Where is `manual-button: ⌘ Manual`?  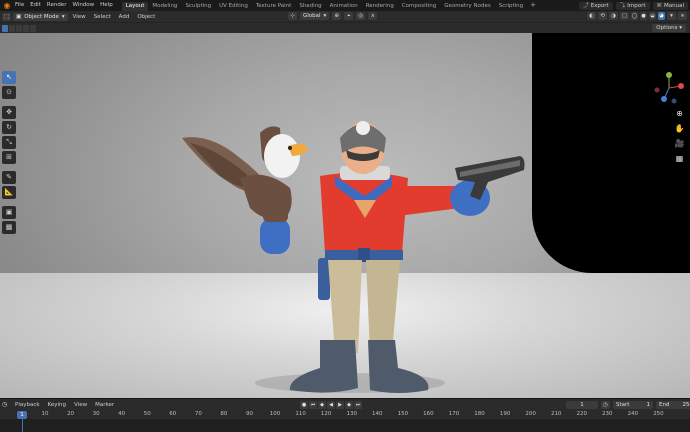 manual-button: ⌘ Manual is located at coordinates (670, 5).